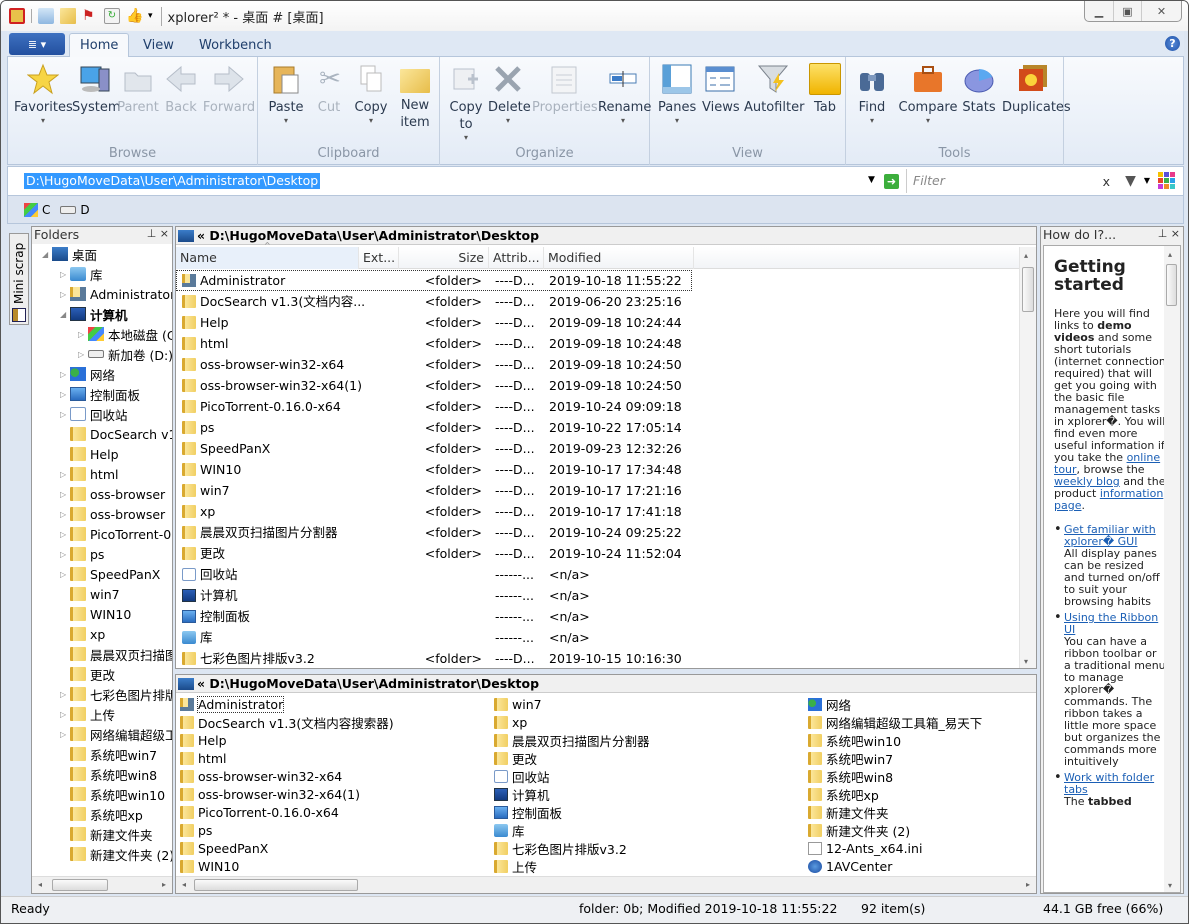  What do you see at coordinates (116, 694) in the screenshot?
I see `tree-item: ▷ 七彩色图片排版` at bounding box center [116, 694].